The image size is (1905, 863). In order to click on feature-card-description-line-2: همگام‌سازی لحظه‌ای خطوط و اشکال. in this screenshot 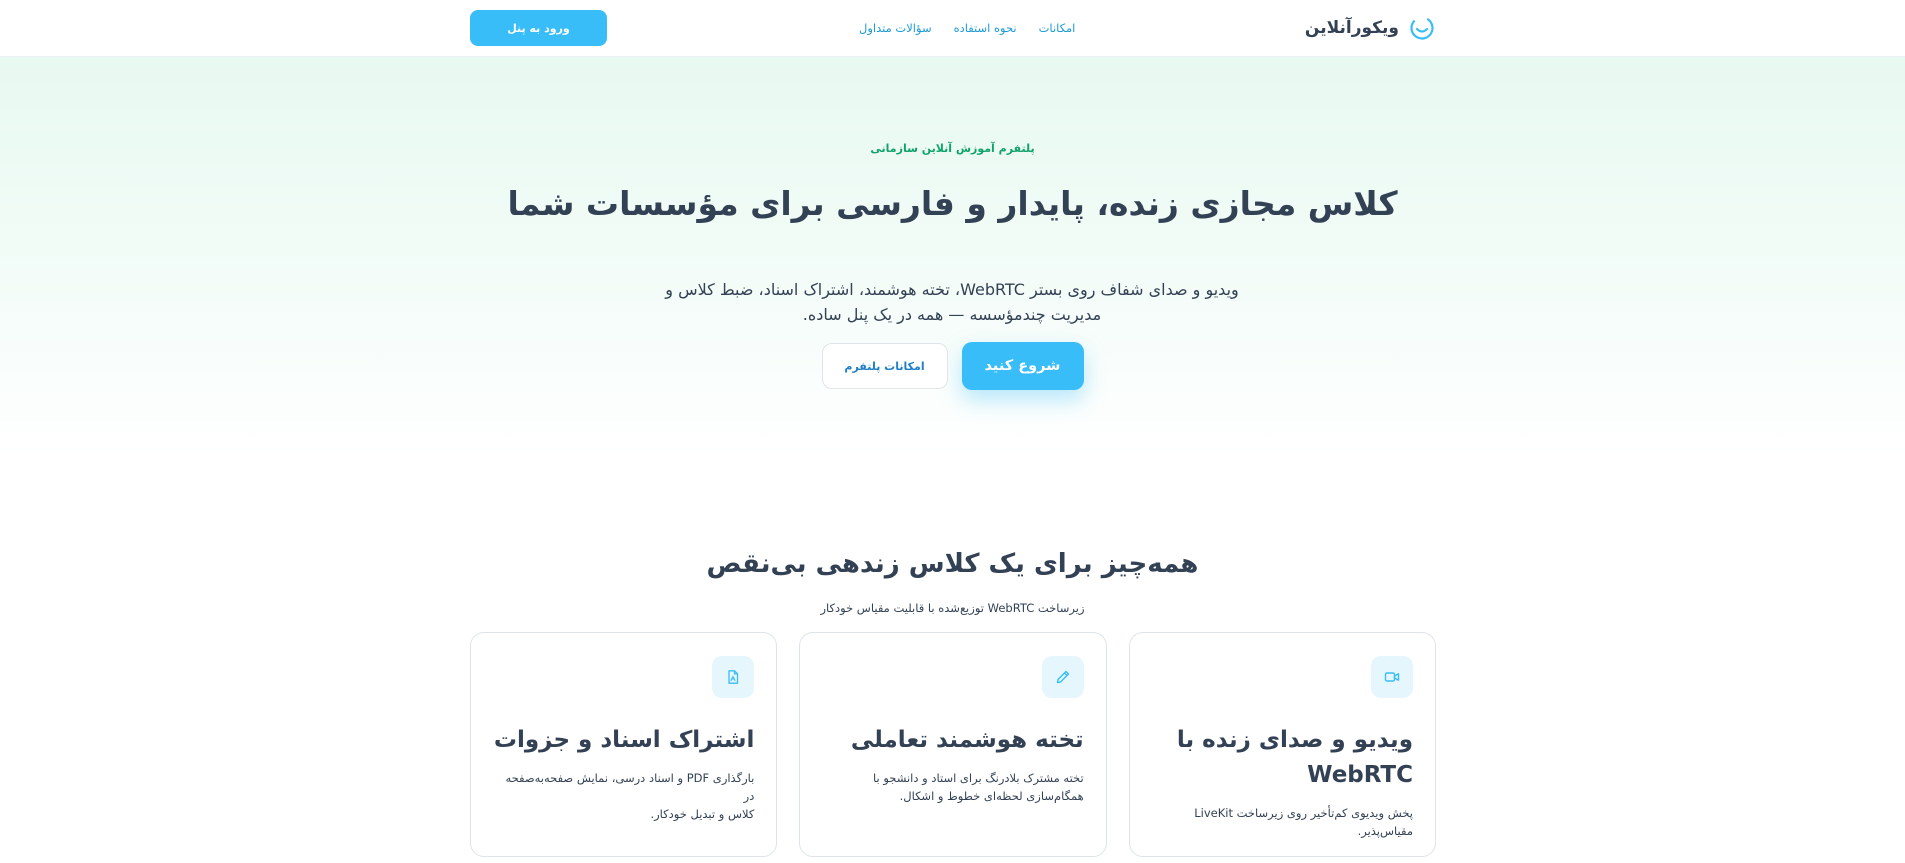, I will do `click(991, 796)`.